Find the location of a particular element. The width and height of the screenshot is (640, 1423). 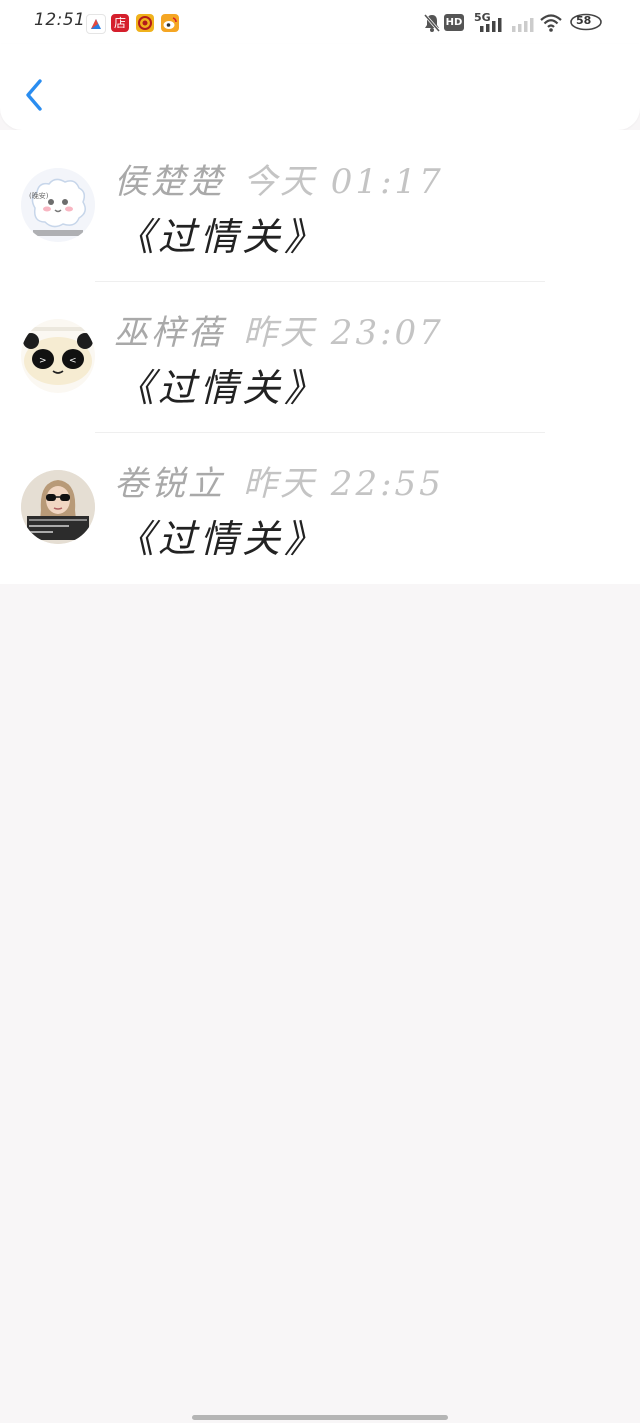

sender-name: 卷锐立 is located at coordinates (169, 484).